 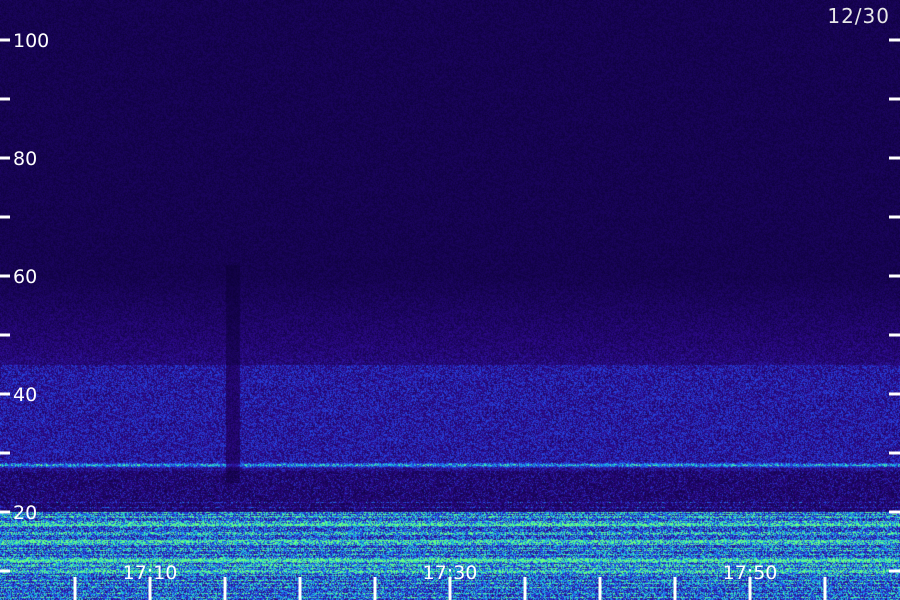 I want to click on x-tick-label-1710: 17:10, so click(x=150, y=573).